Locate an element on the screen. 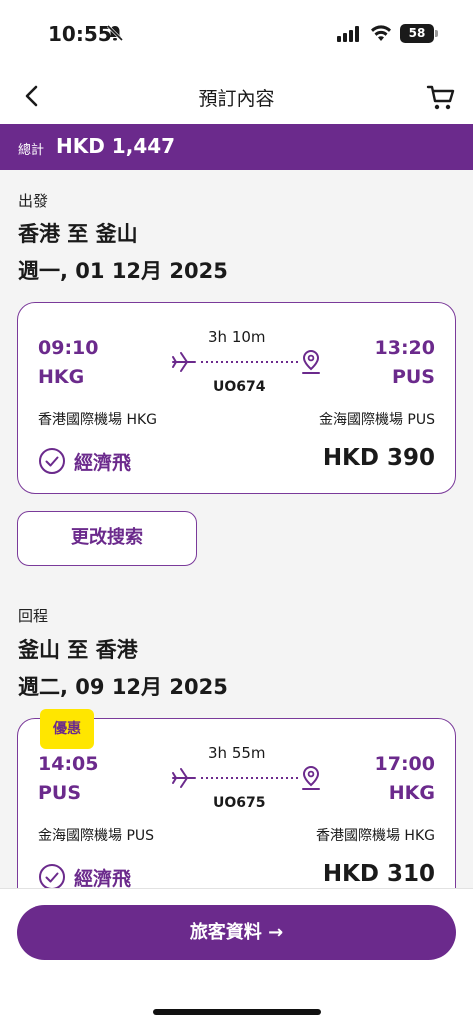 The image size is (473, 1024). total-amount: HKD 1,447 is located at coordinates (116, 146).